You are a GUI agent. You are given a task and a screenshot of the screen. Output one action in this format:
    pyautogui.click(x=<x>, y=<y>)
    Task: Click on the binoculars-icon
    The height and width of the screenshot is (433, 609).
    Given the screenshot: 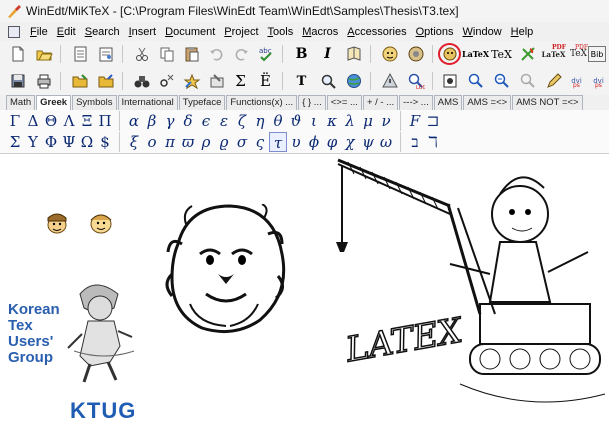 What is the action you would take?
    pyautogui.click(x=141, y=81)
    